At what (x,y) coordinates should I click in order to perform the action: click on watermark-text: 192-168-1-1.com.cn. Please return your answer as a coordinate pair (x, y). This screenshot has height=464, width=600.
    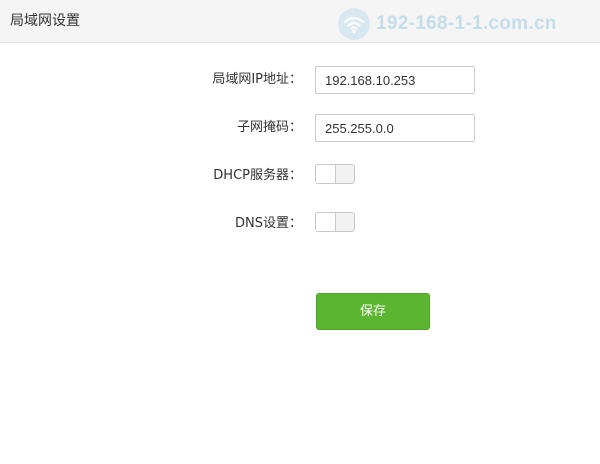
    Looking at the image, I should click on (466, 23).